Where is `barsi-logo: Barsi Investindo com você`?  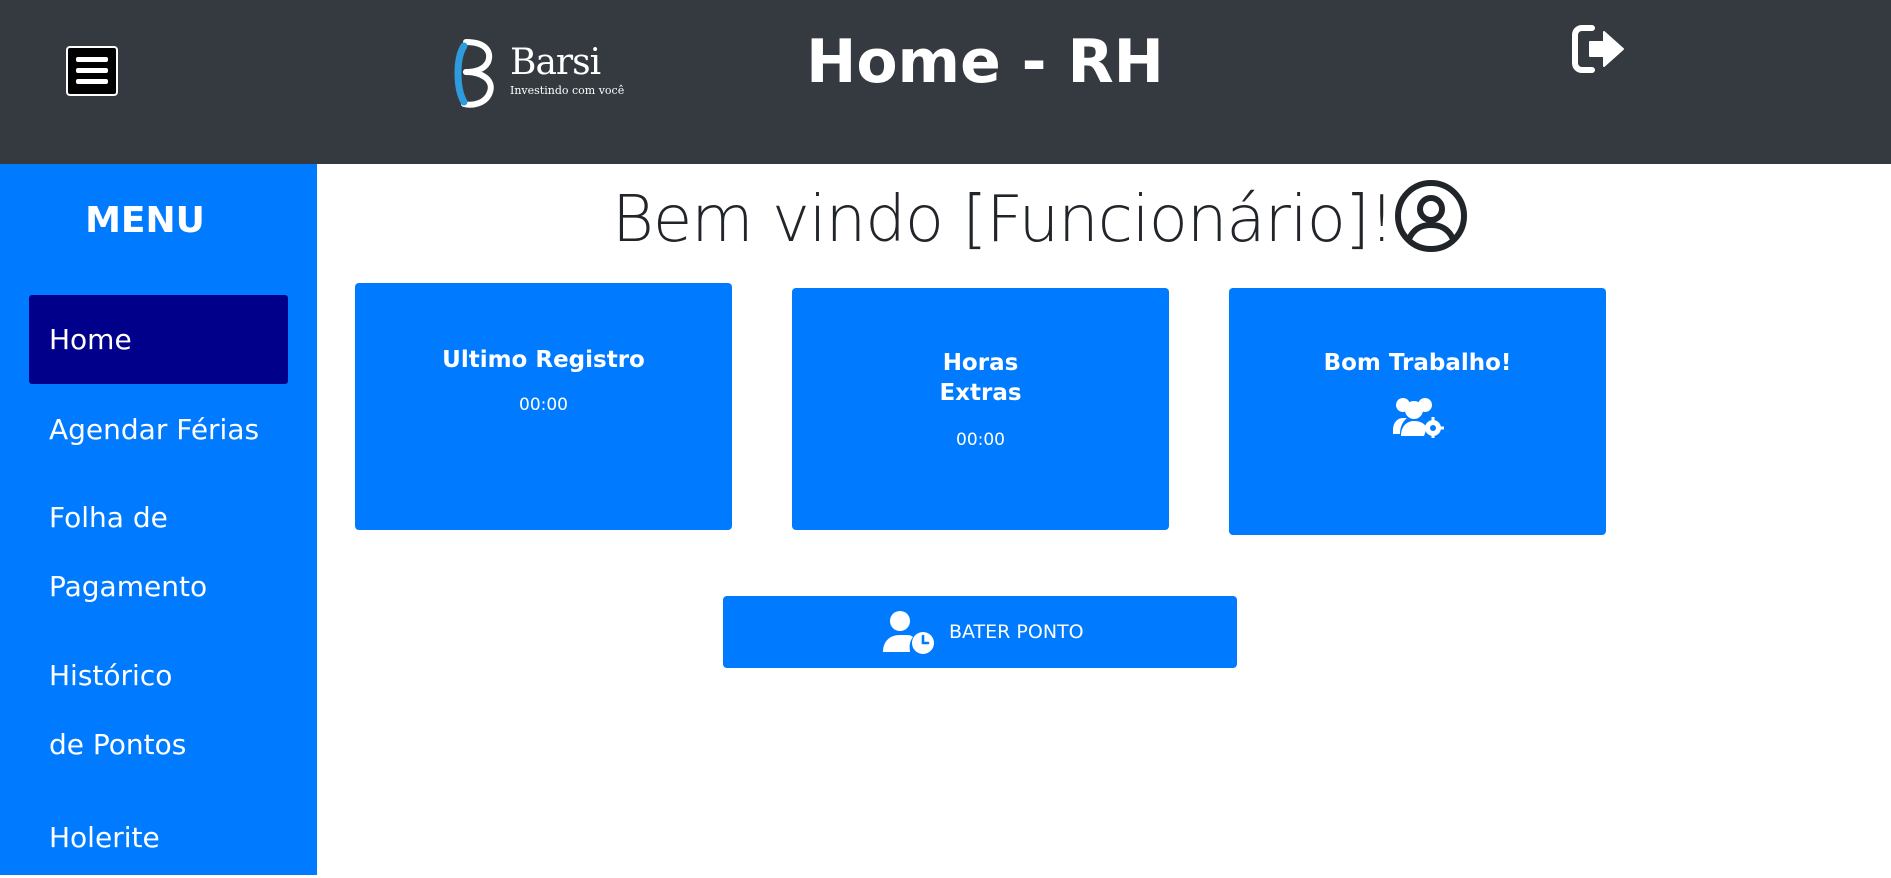
barsi-logo: Barsi Investindo com você is located at coordinates (542, 74).